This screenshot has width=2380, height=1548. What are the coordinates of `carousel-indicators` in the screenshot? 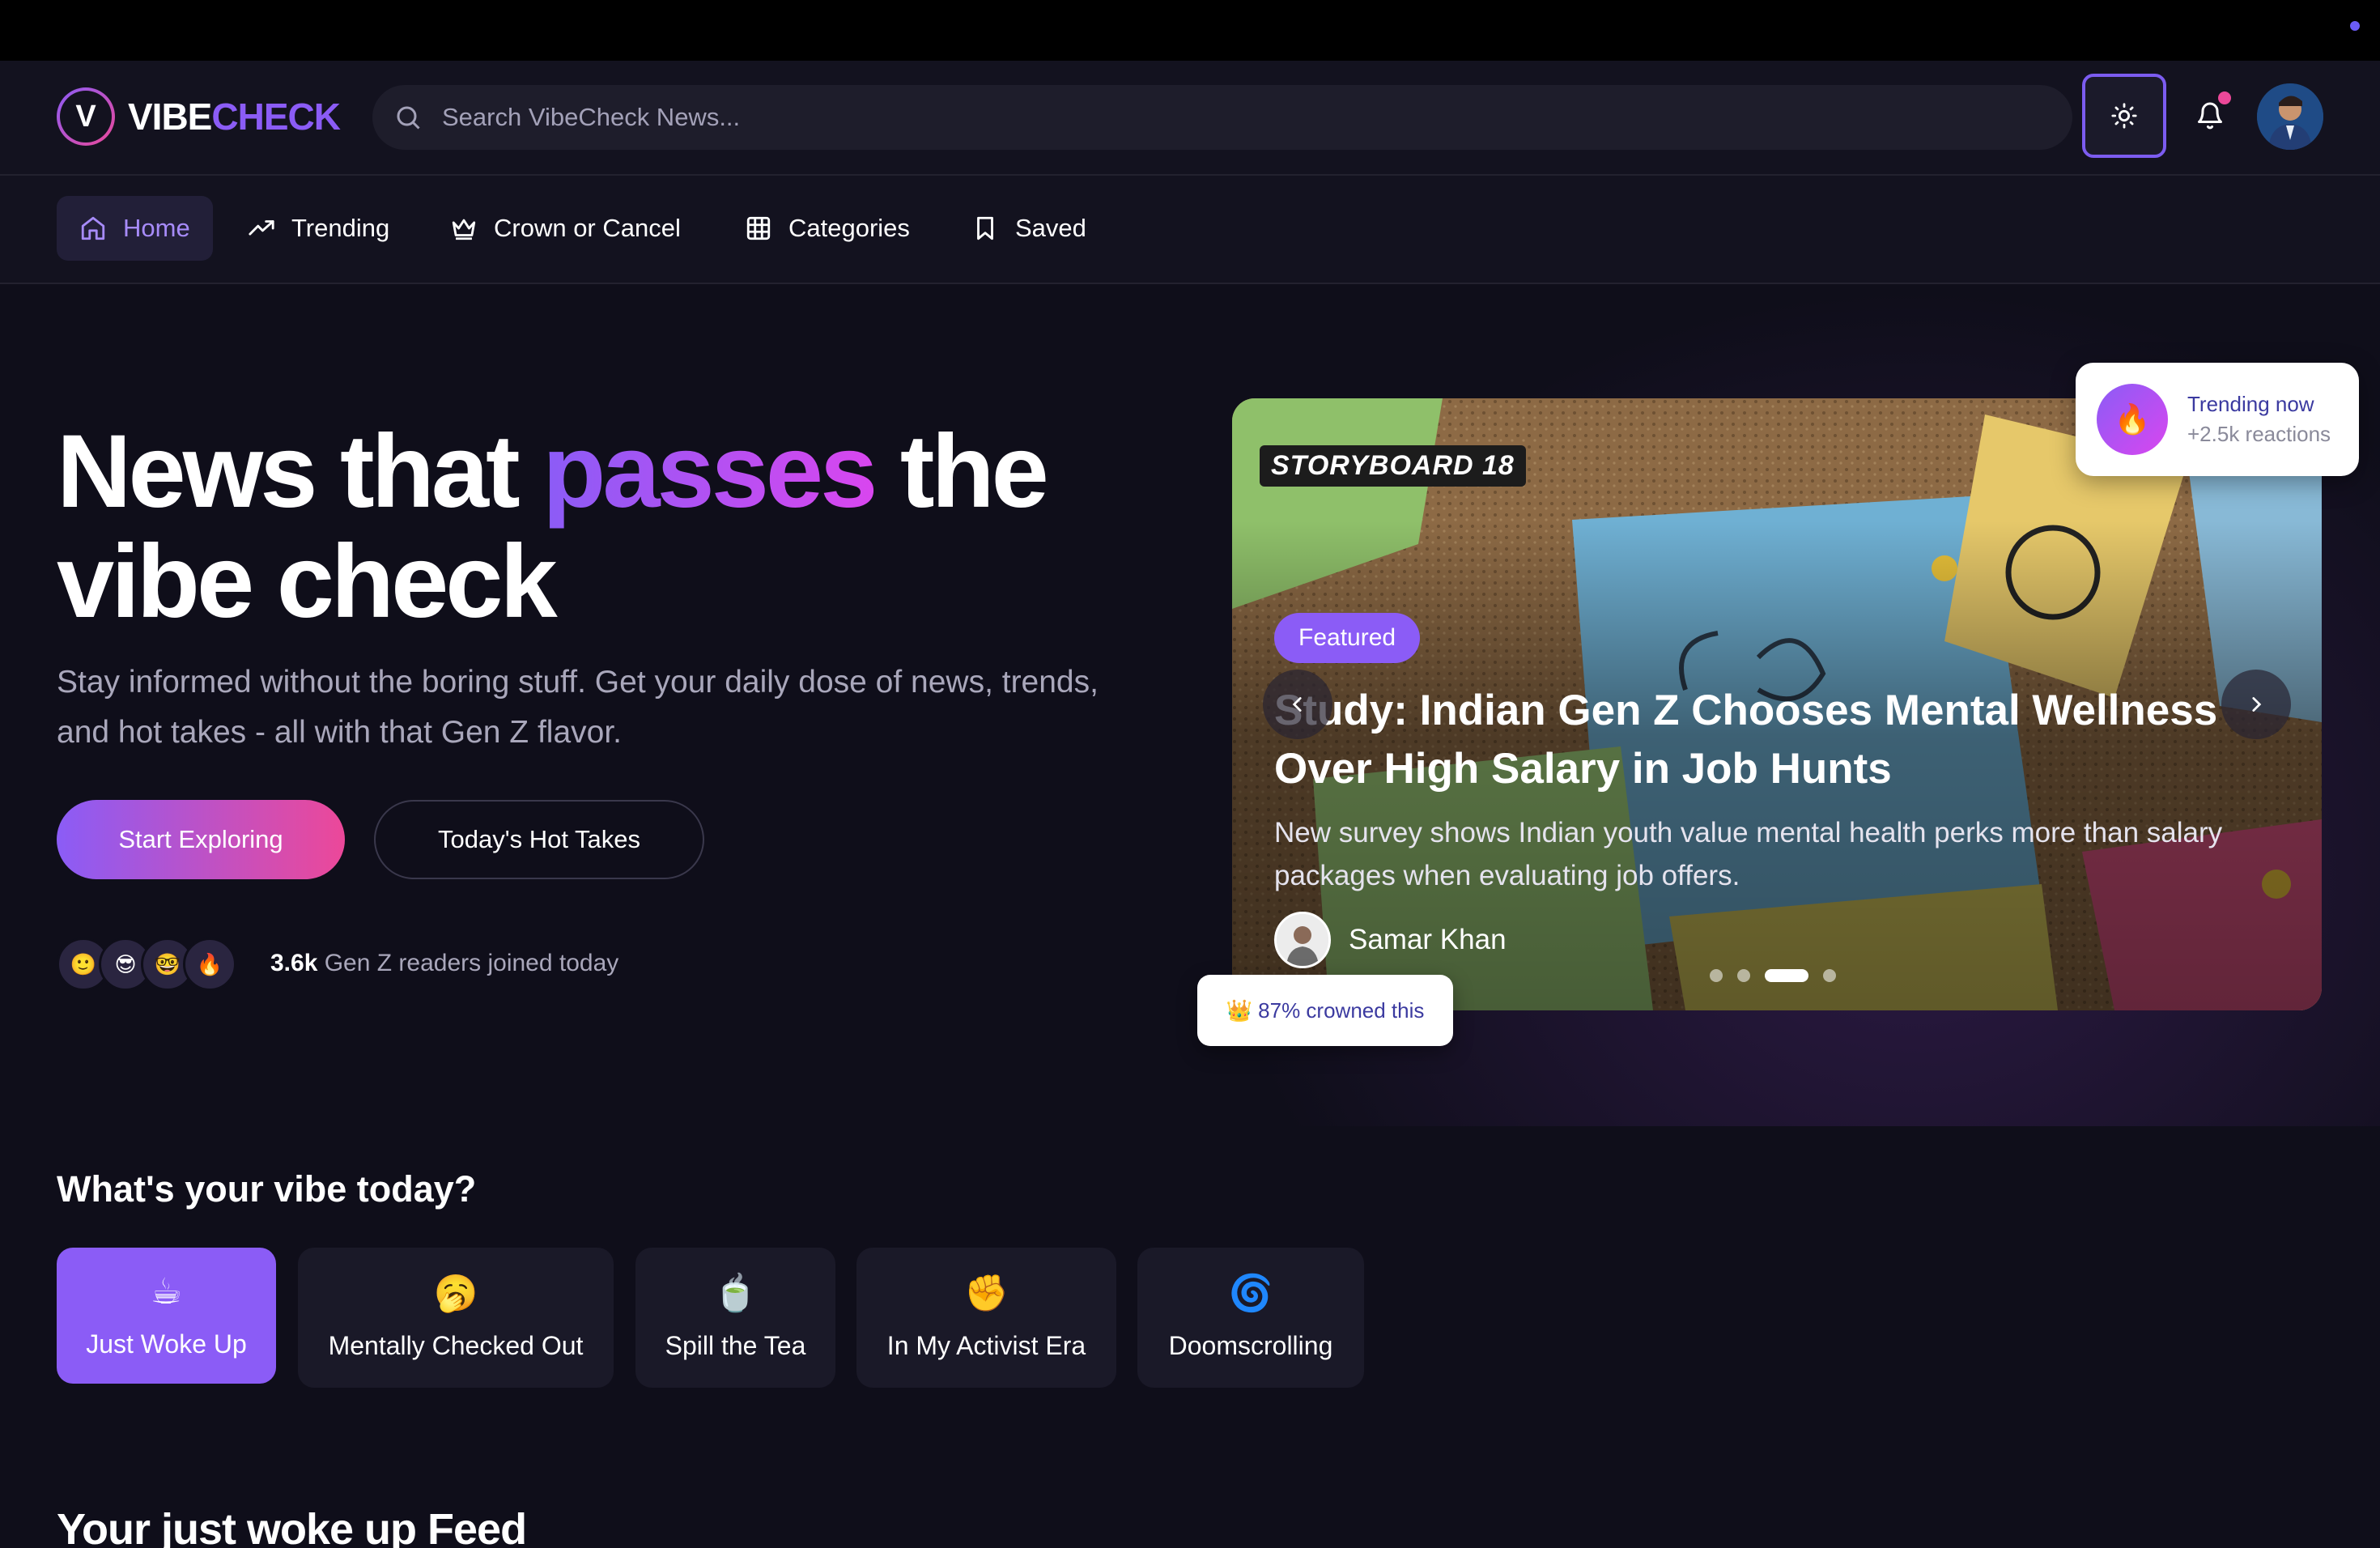 It's located at (1773, 976).